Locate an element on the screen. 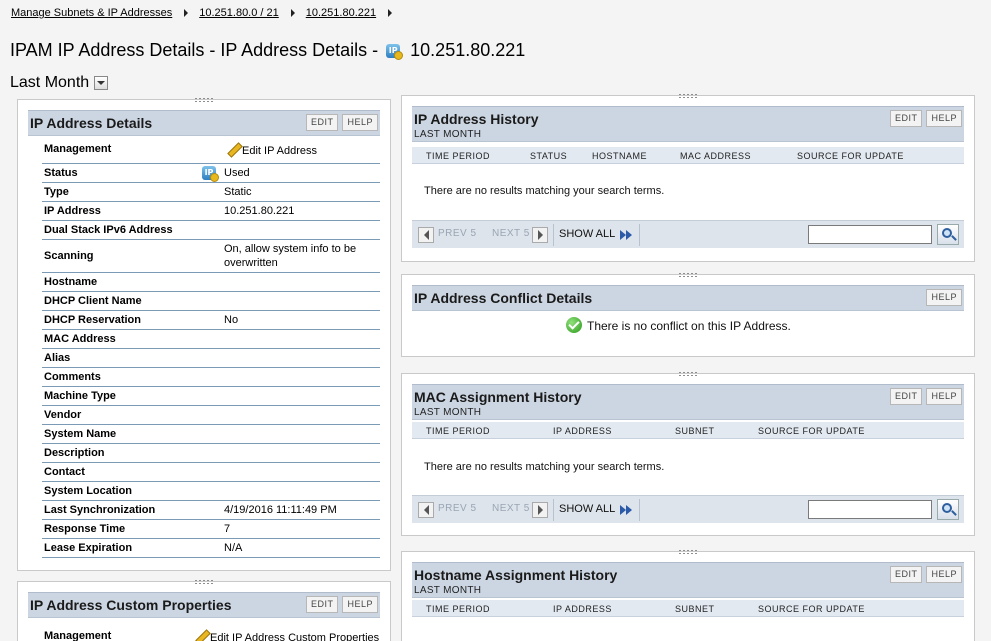 This screenshot has height=641, width=991. details-row-label: Response Time is located at coordinates (85, 529).